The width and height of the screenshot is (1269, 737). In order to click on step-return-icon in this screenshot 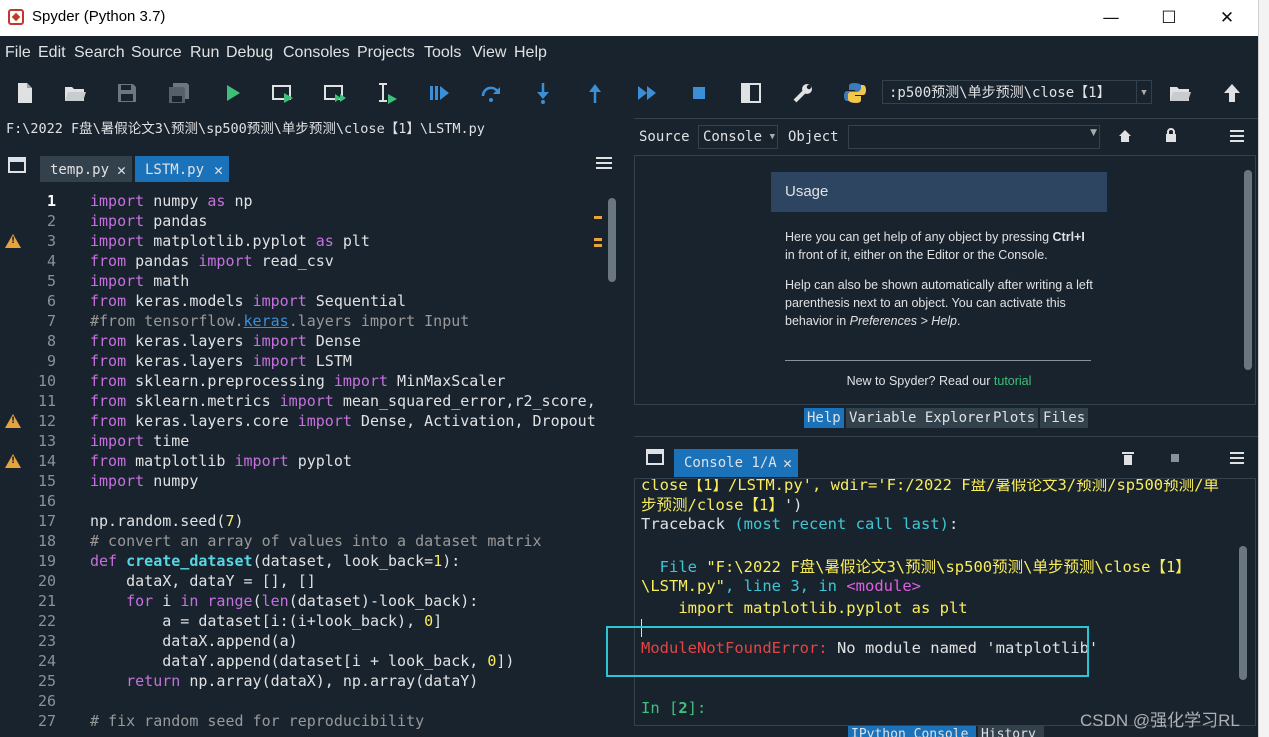, I will do `click(595, 93)`.